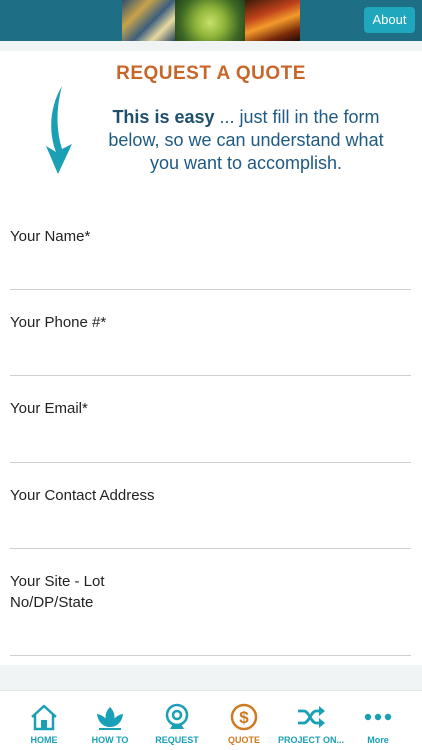  What do you see at coordinates (210, 375) in the screenshot?
I see `phone-field` at bounding box center [210, 375].